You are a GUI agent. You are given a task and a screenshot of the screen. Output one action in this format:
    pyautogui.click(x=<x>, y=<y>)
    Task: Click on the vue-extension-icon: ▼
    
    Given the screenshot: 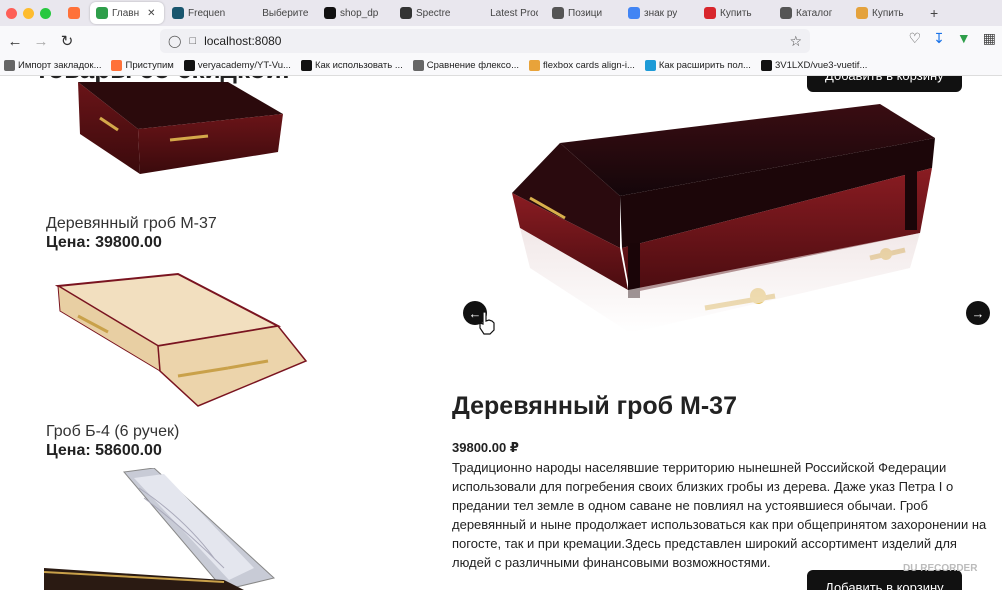 What is the action you would take?
    pyautogui.click(x=964, y=38)
    